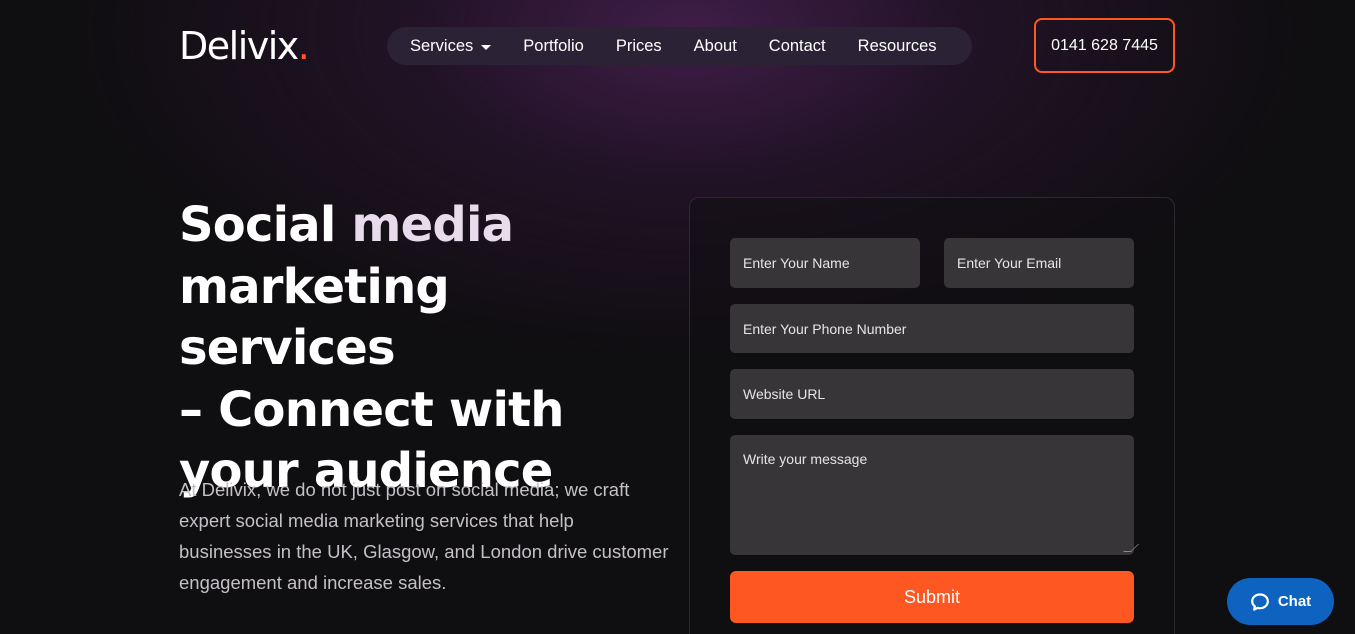 Image resolution: width=1355 pixels, height=634 pixels. What do you see at coordinates (553, 46) in the screenshot?
I see `nav-item-portfolio: Portfolio` at bounding box center [553, 46].